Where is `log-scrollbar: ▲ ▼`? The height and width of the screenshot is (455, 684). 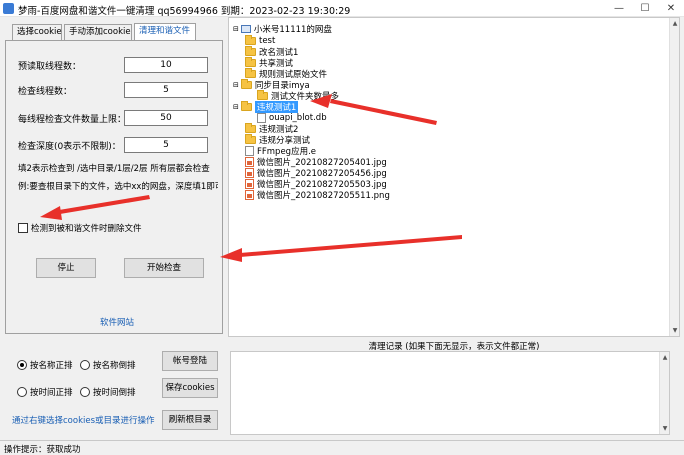
log-scrollbar: ▲ ▼ is located at coordinates (664, 393).